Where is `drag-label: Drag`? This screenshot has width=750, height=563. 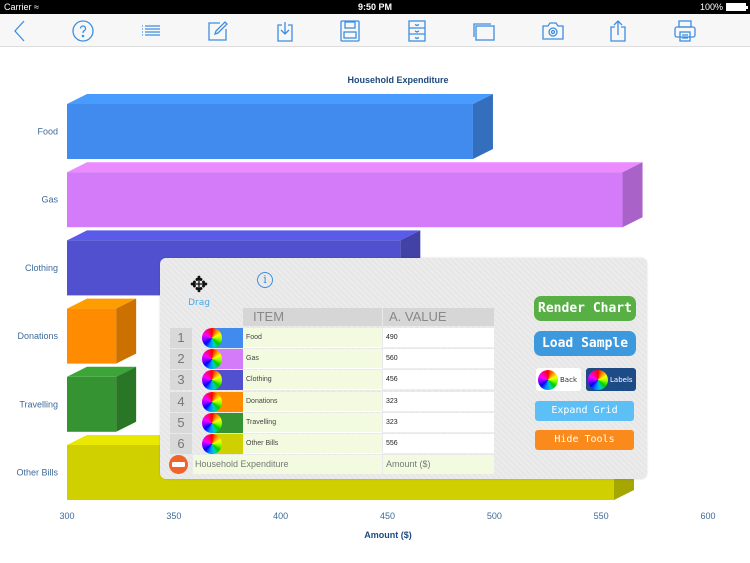 drag-label: Drag is located at coordinates (199, 303).